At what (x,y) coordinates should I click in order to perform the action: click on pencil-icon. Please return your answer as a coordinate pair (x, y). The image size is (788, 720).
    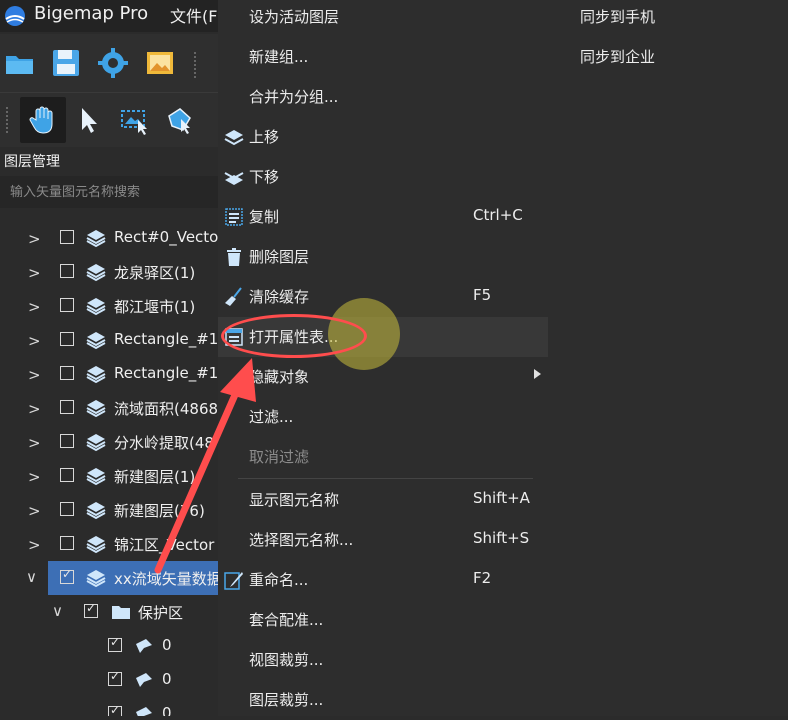
    Looking at the image, I should click on (233, 581).